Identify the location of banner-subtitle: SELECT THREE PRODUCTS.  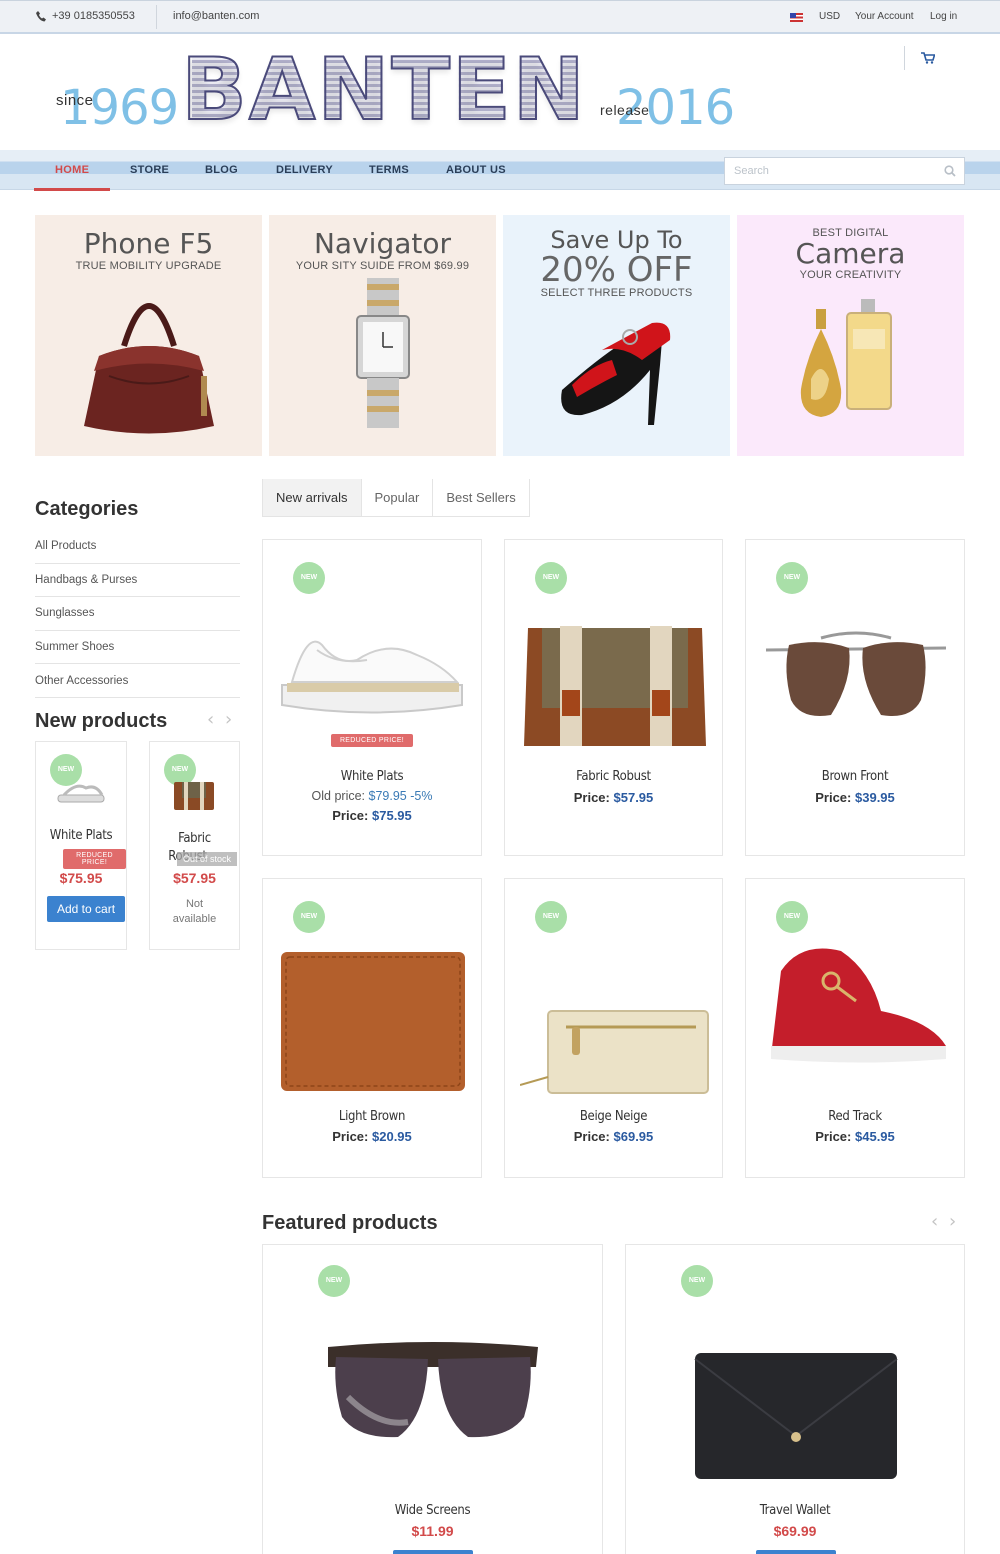
(616, 293).